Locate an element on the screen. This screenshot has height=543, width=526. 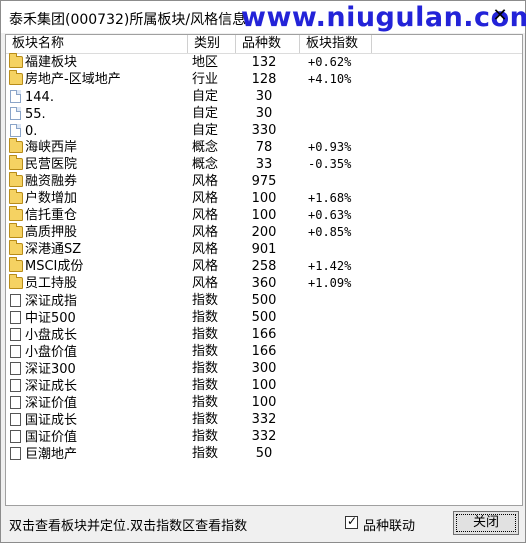
sector-category: 地区 is located at coordinates (205, 62).